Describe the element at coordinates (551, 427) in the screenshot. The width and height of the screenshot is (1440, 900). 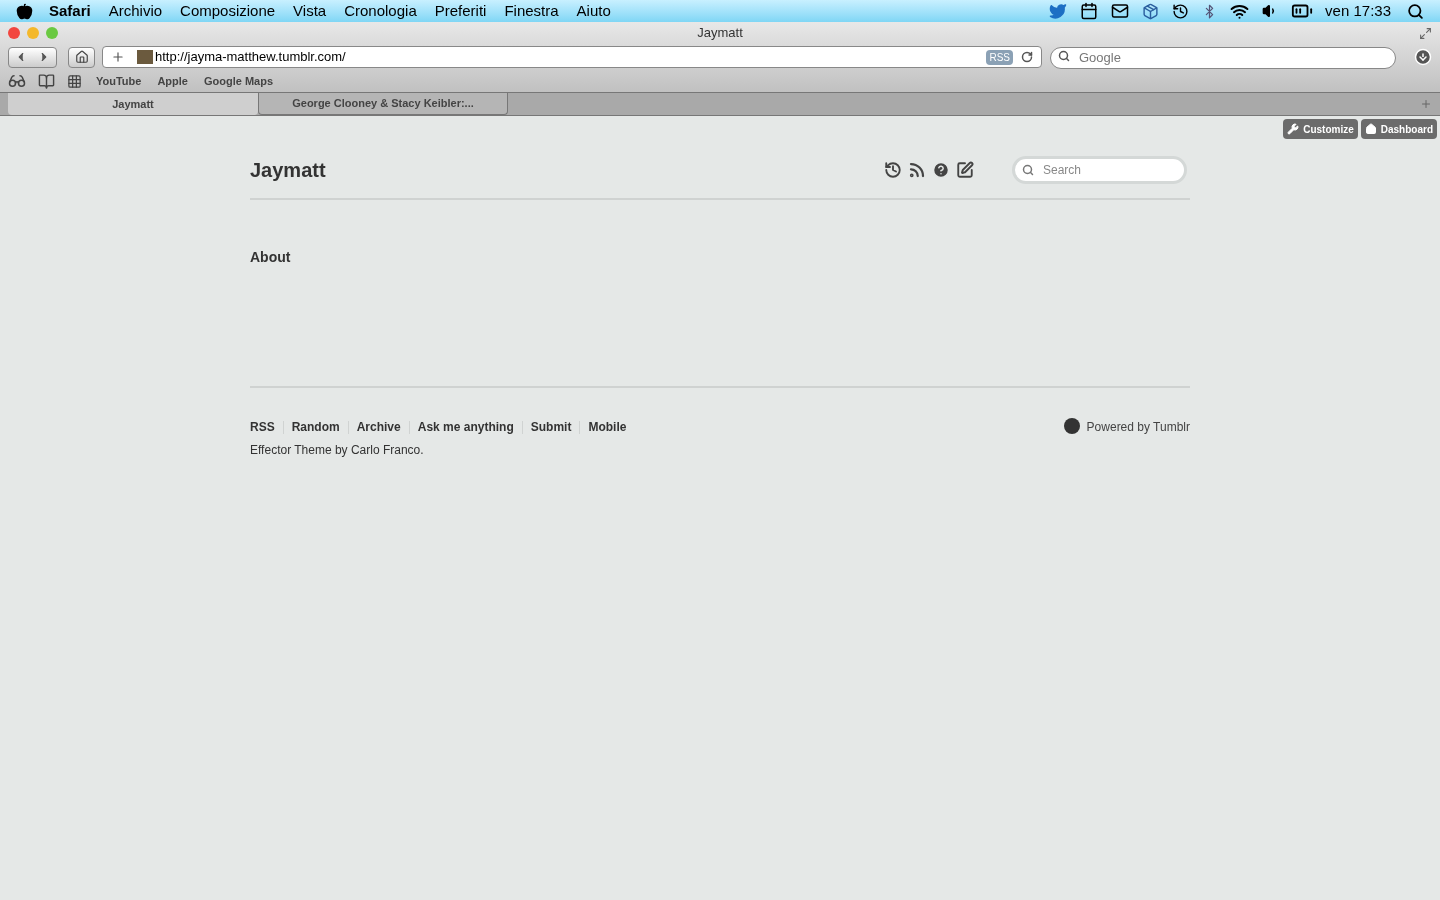
I see `footer-link: Submit` at that location.